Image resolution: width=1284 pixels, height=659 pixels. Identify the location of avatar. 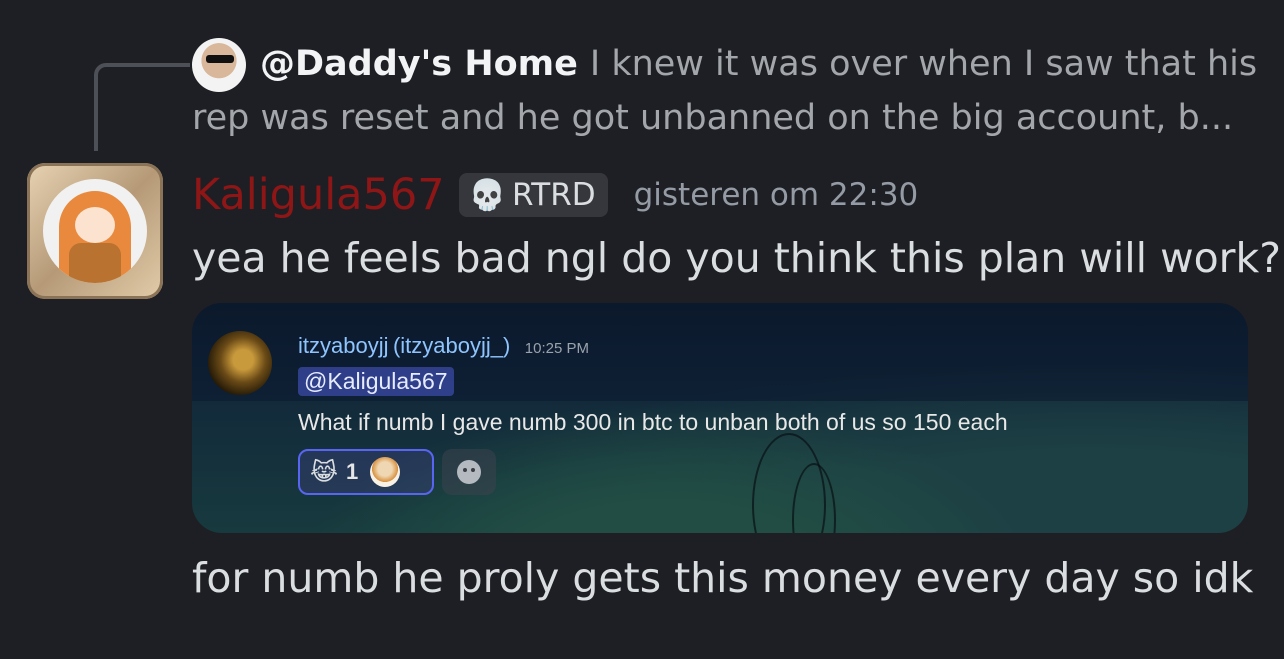
(95, 231).